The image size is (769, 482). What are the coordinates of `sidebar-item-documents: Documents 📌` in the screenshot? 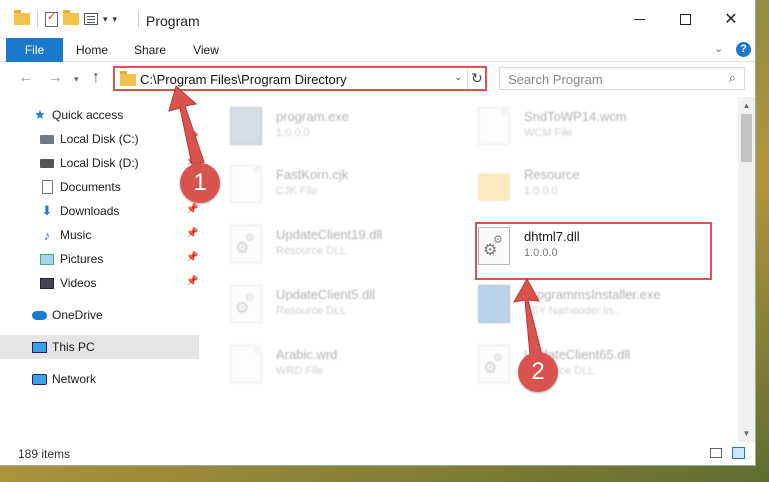 It's located at (99, 187).